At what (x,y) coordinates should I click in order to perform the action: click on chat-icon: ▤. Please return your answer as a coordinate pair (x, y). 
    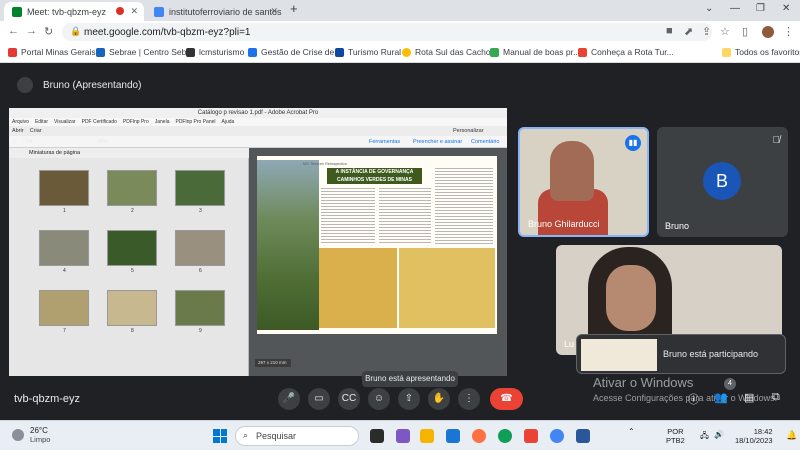
    Looking at the image, I should click on (749, 397).